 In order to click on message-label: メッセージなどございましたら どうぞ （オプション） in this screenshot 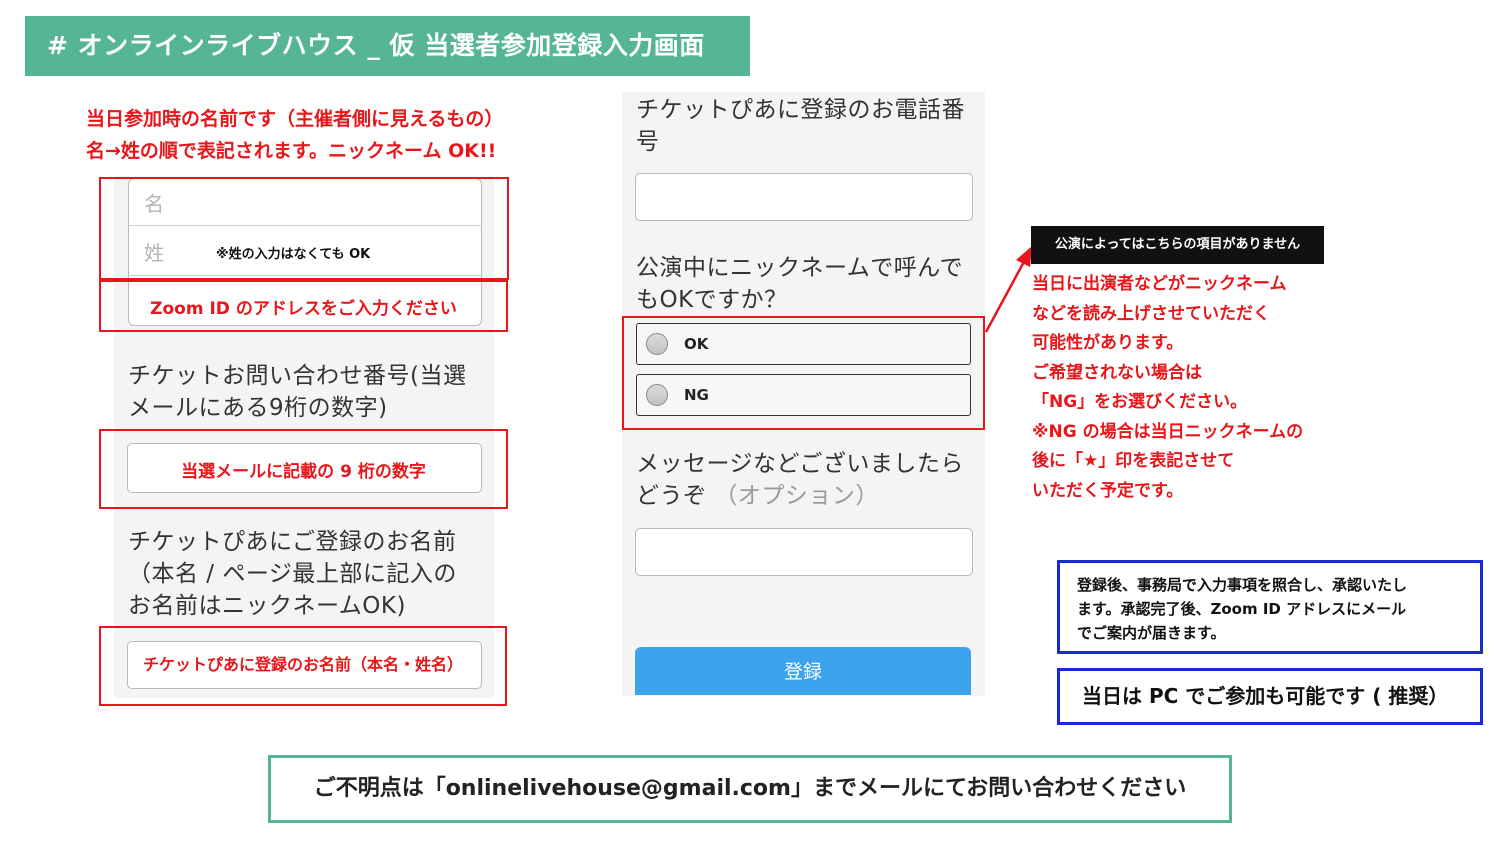, I will do `click(800, 480)`.